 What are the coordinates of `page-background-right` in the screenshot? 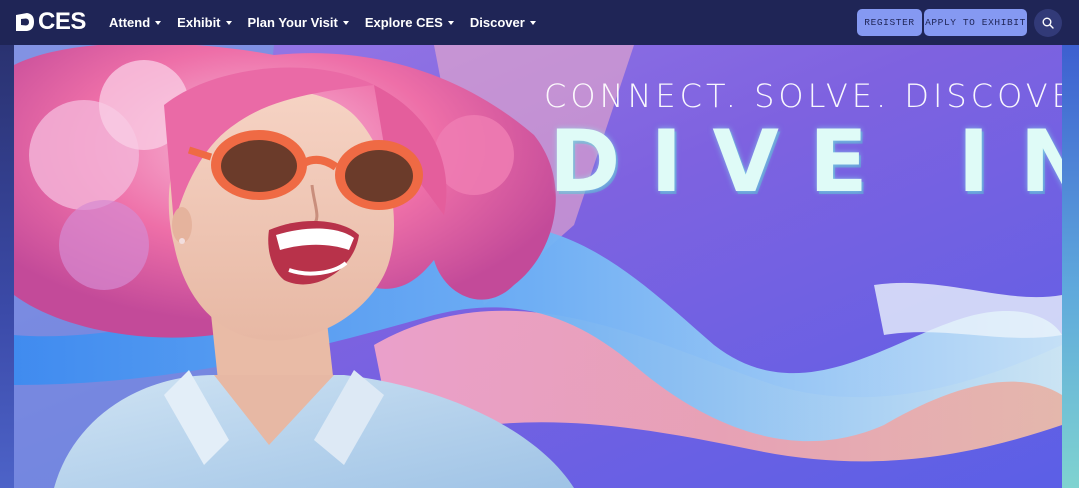 It's located at (1070, 266).